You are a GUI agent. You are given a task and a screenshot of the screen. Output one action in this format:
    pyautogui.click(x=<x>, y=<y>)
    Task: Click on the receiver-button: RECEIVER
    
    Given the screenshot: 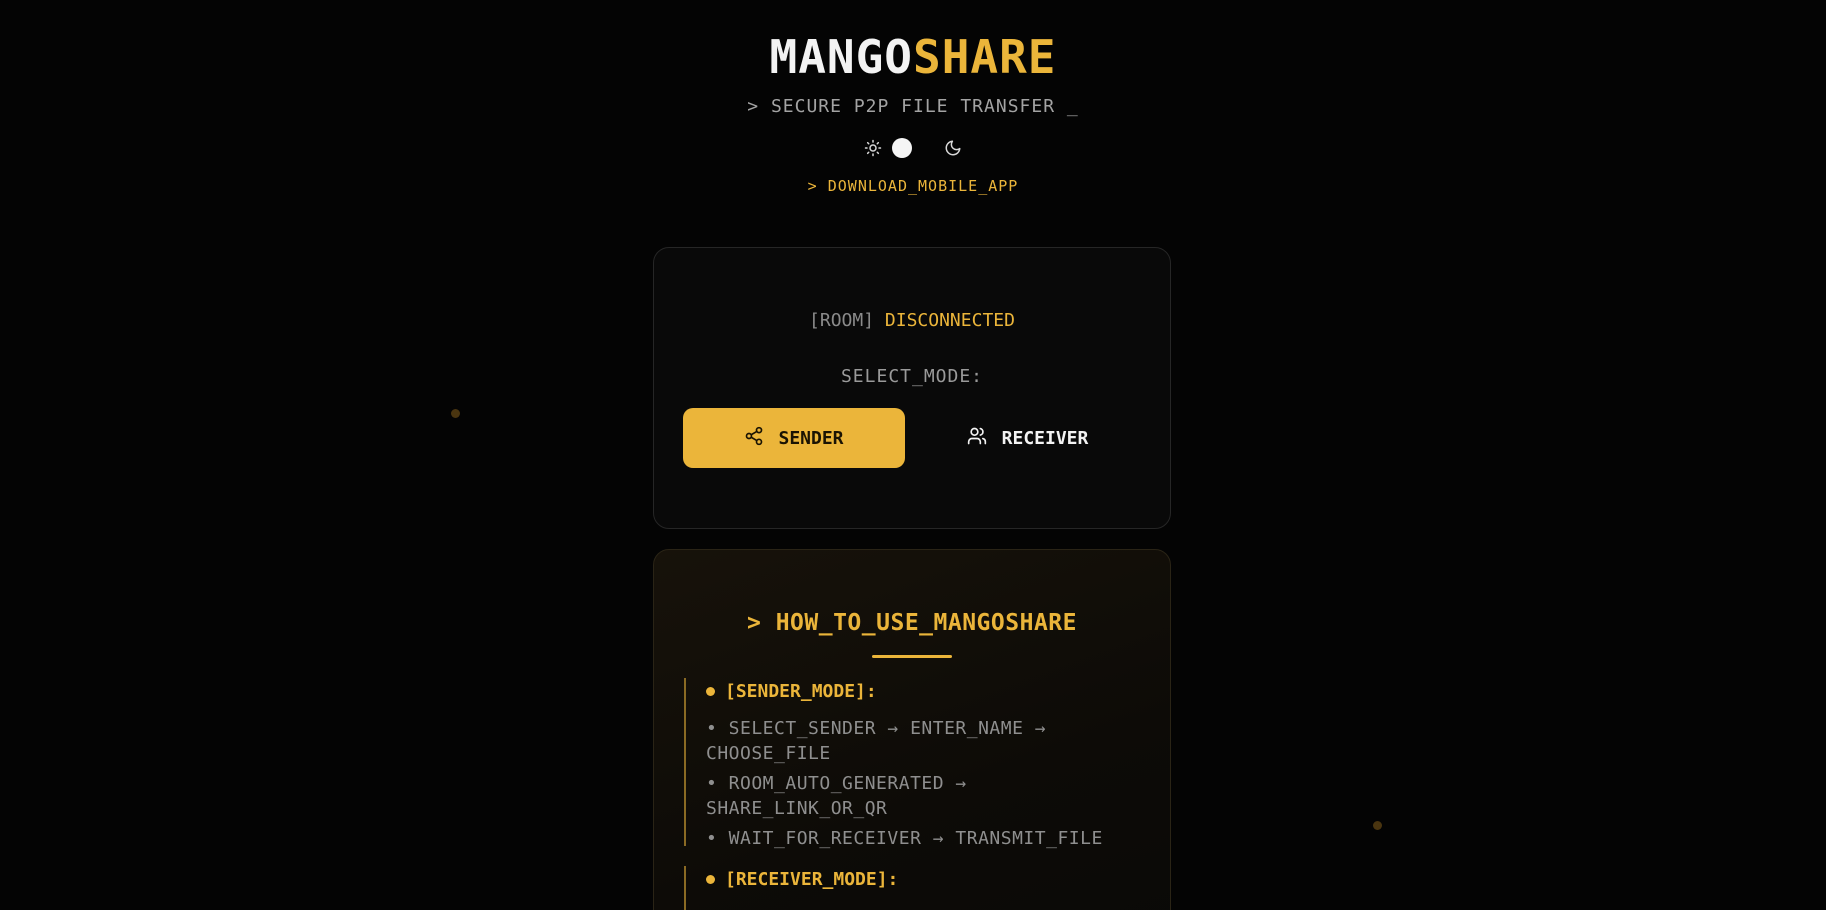 What is the action you would take?
    pyautogui.click(x=1027, y=438)
    